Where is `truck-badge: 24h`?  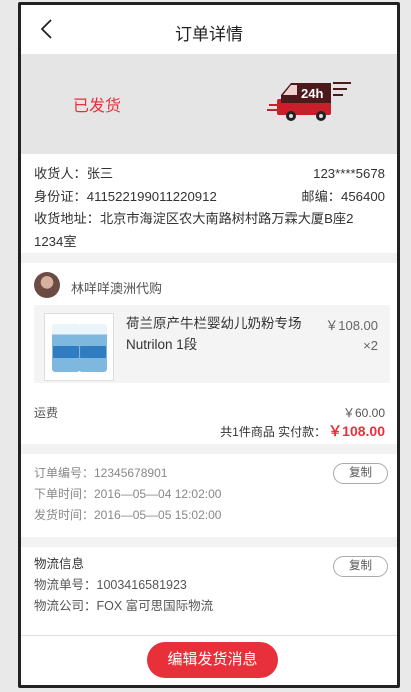 truck-badge: 24h is located at coordinates (312, 93).